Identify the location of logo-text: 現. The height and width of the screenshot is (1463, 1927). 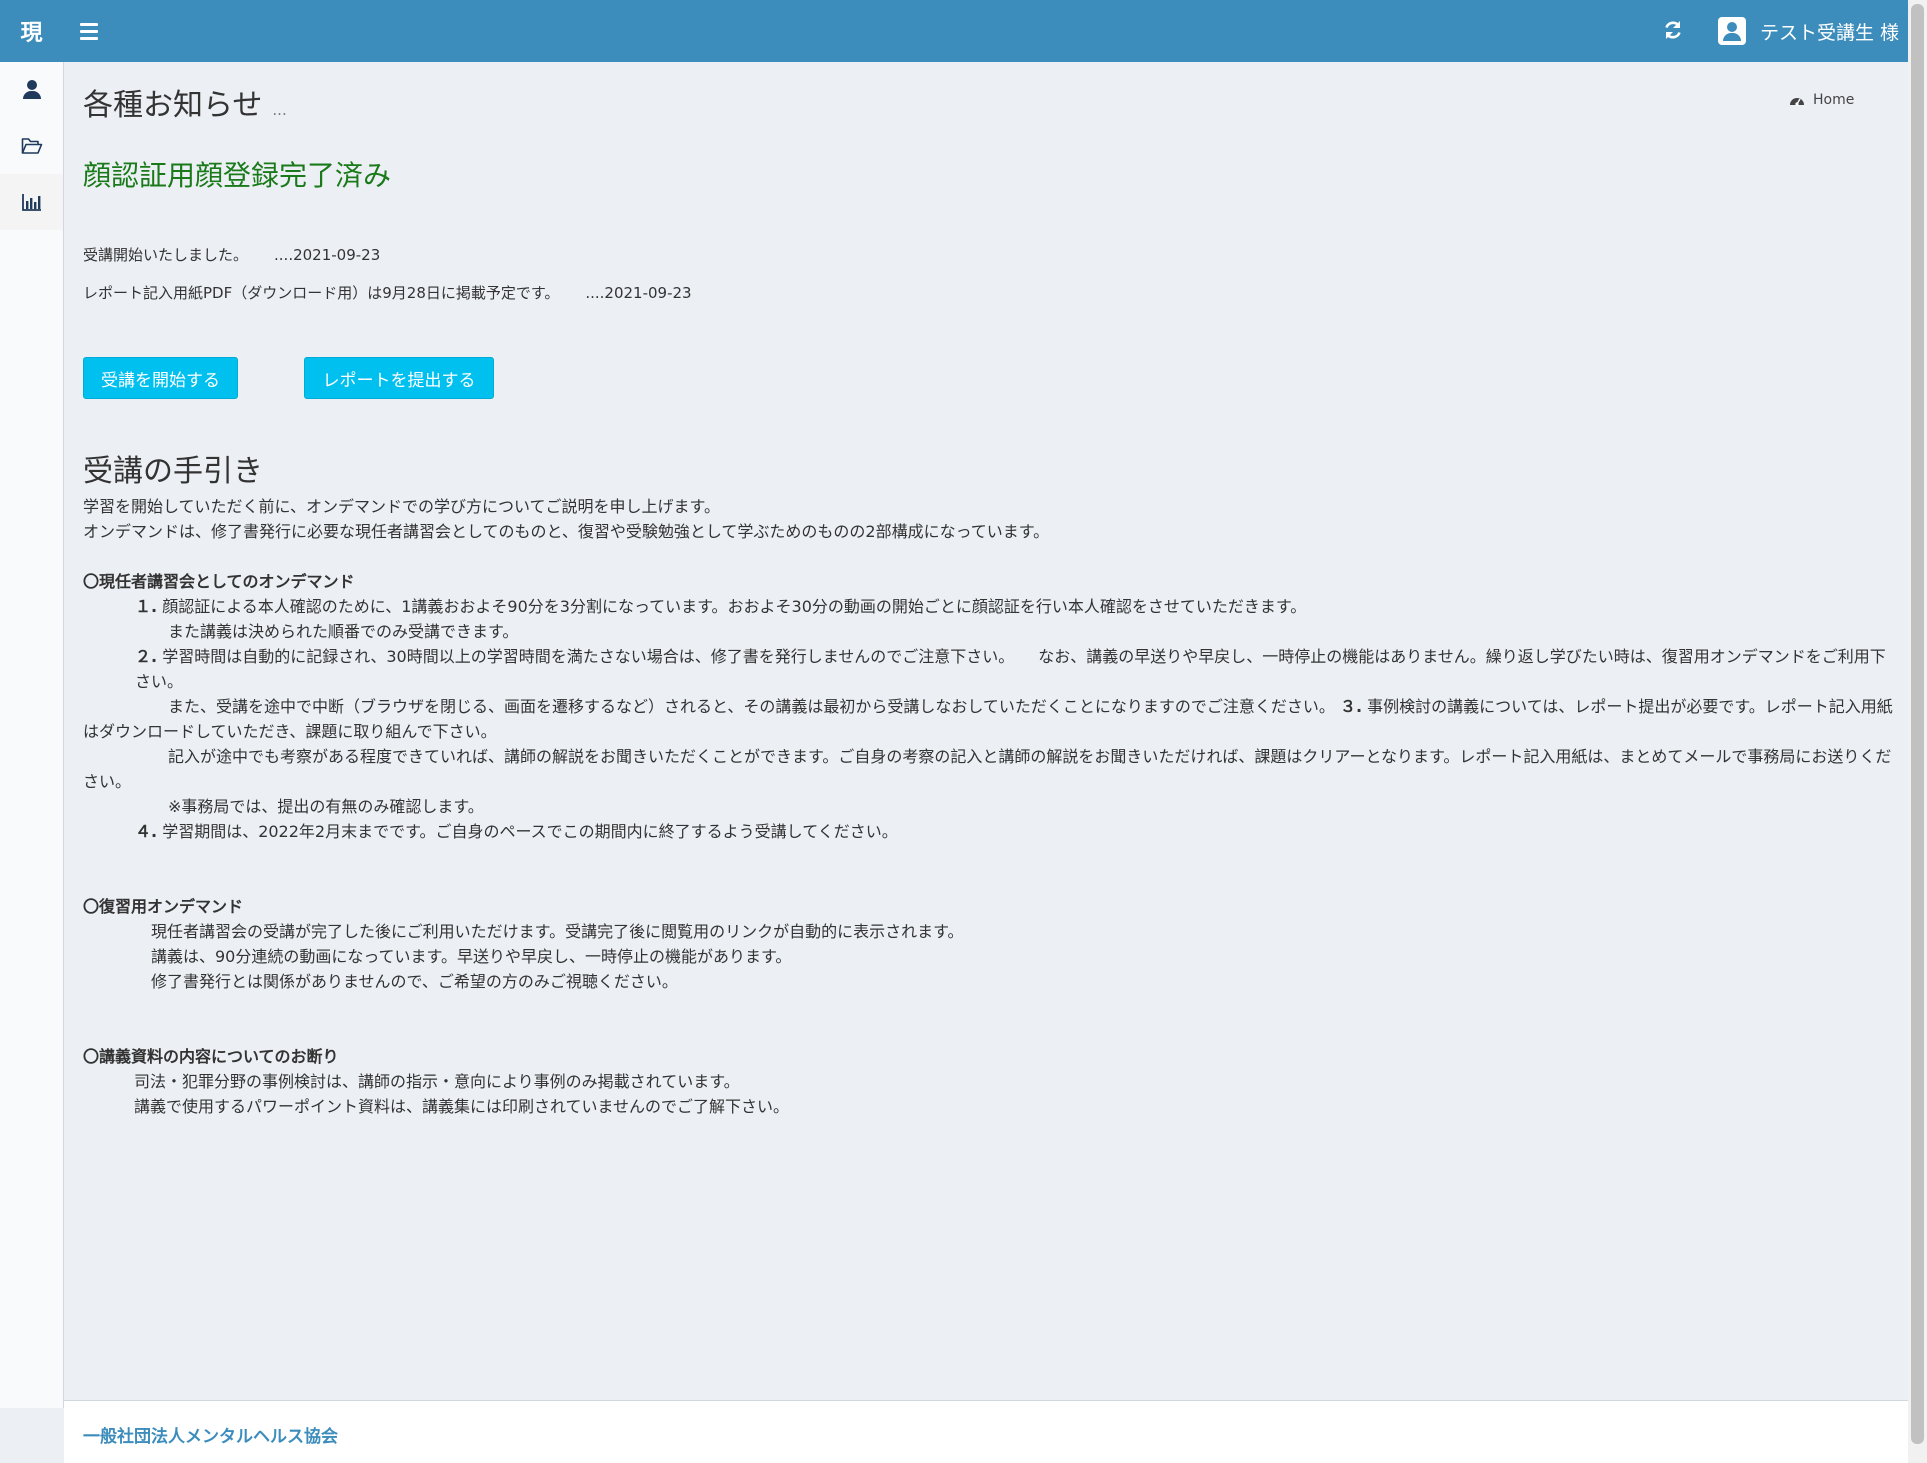
(31, 33).